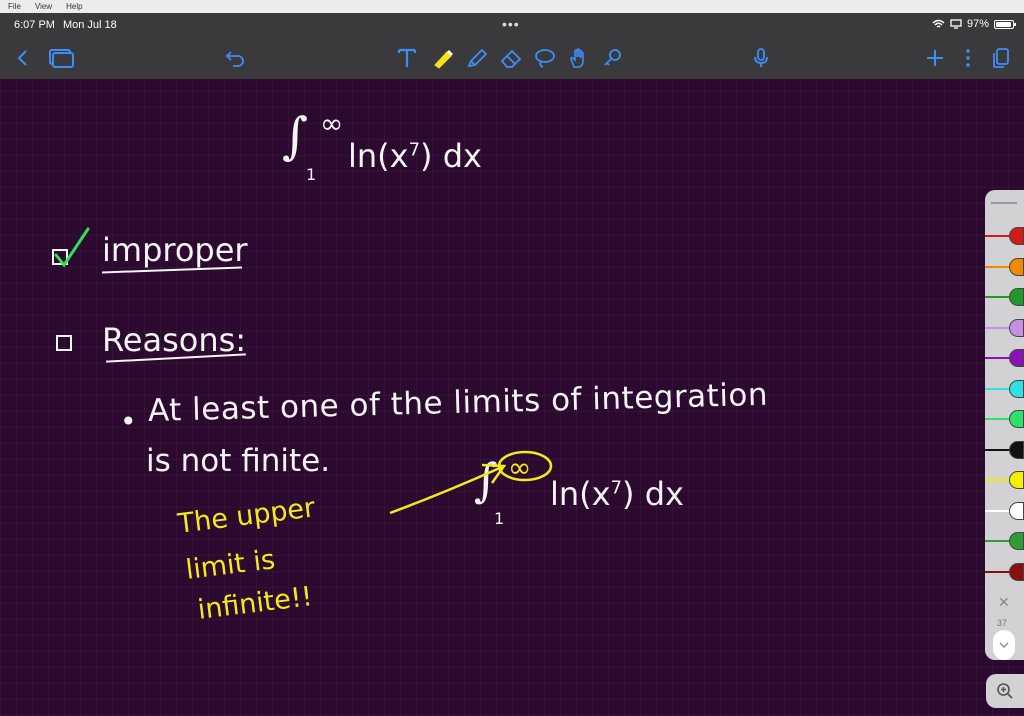  I want to click on more-icon, so click(968, 58).